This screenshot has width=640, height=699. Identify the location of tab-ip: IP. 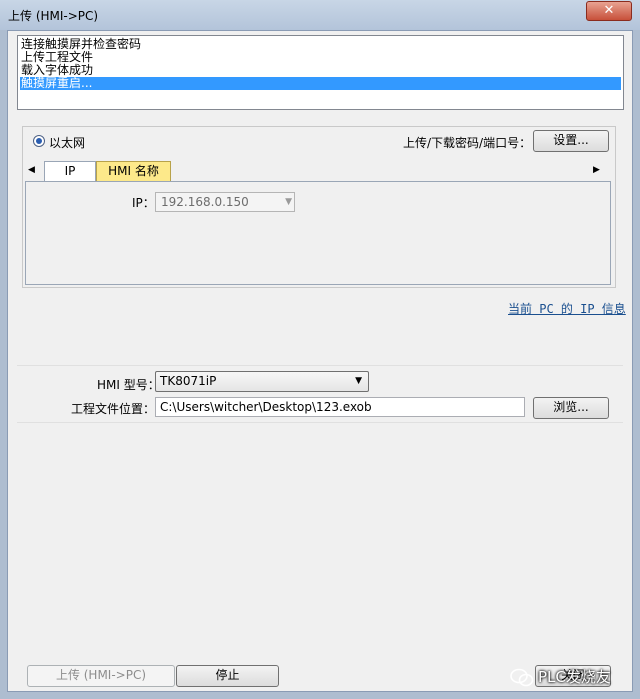
(70, 171).